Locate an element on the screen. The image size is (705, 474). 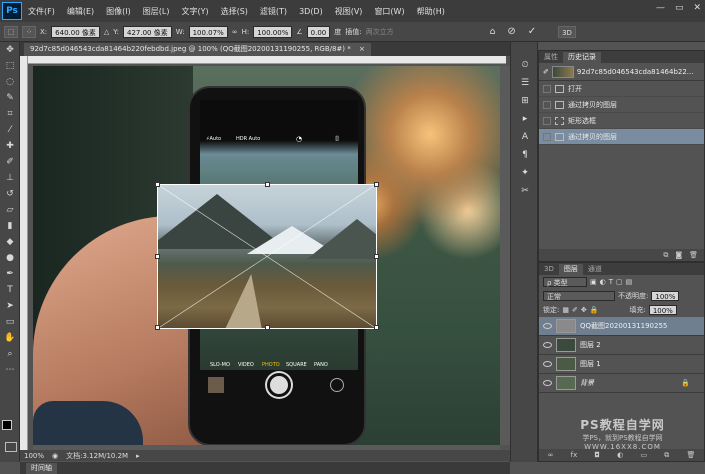
close-button: ✕ is located at coordinates (697, 8).